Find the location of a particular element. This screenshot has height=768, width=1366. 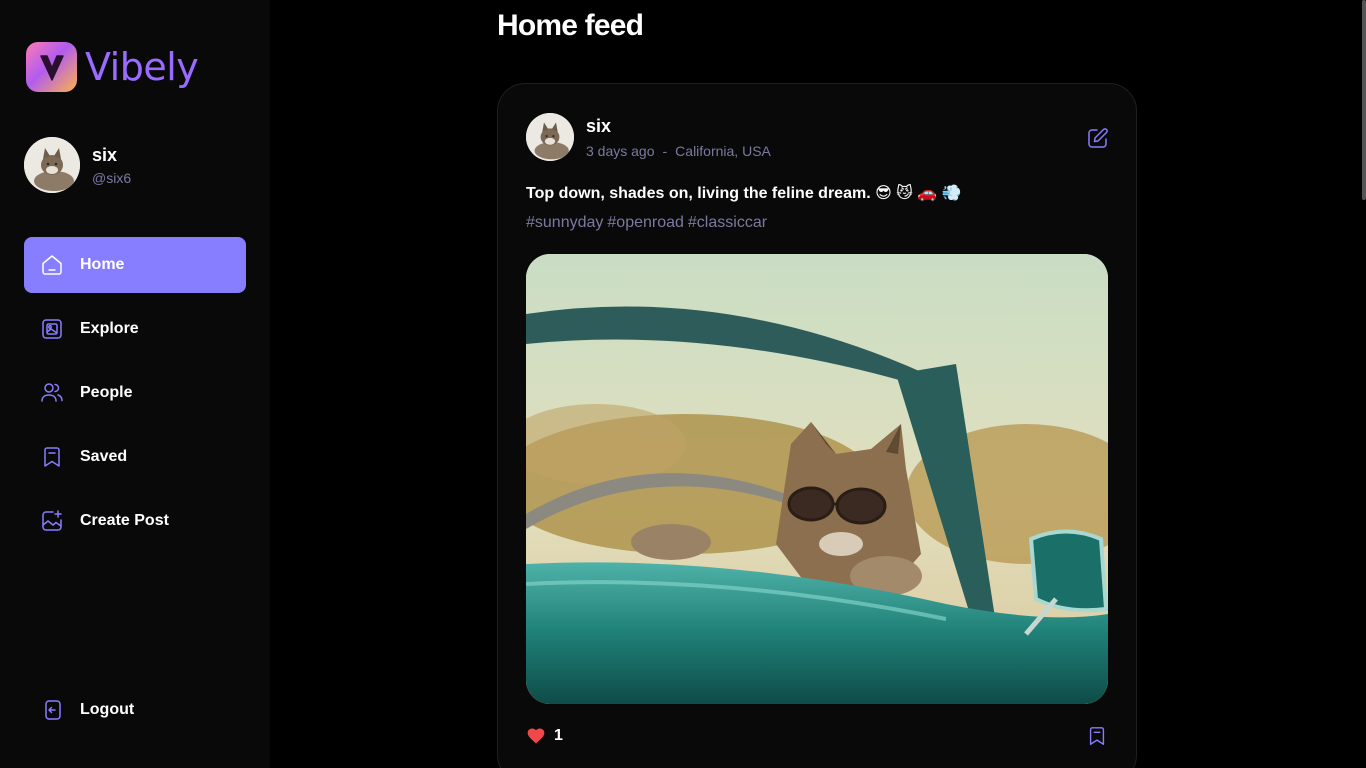

logout-label: Logout is located at coordinates (107, 709).